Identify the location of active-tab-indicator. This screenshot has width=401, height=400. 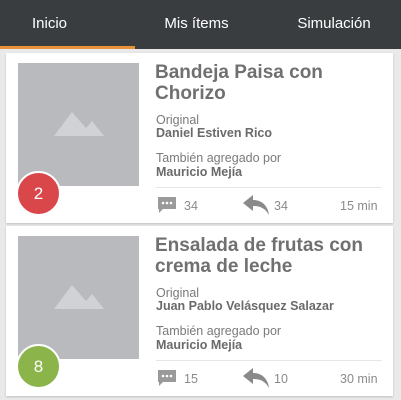
(67, 47).